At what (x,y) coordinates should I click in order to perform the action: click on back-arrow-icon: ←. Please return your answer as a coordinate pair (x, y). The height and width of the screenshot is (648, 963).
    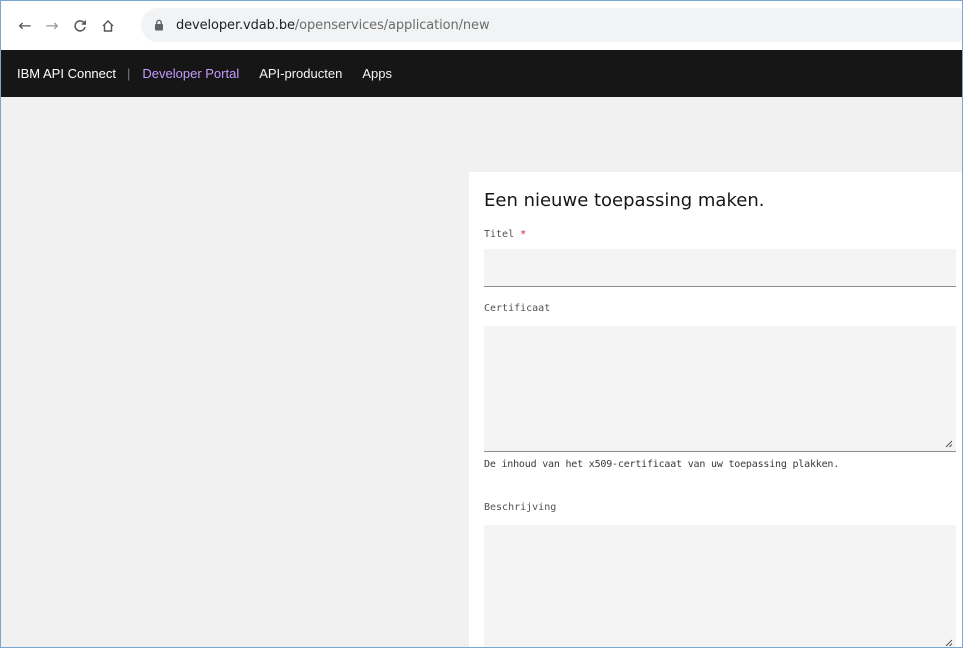
    Looking at the image, I should click on (25, 26).